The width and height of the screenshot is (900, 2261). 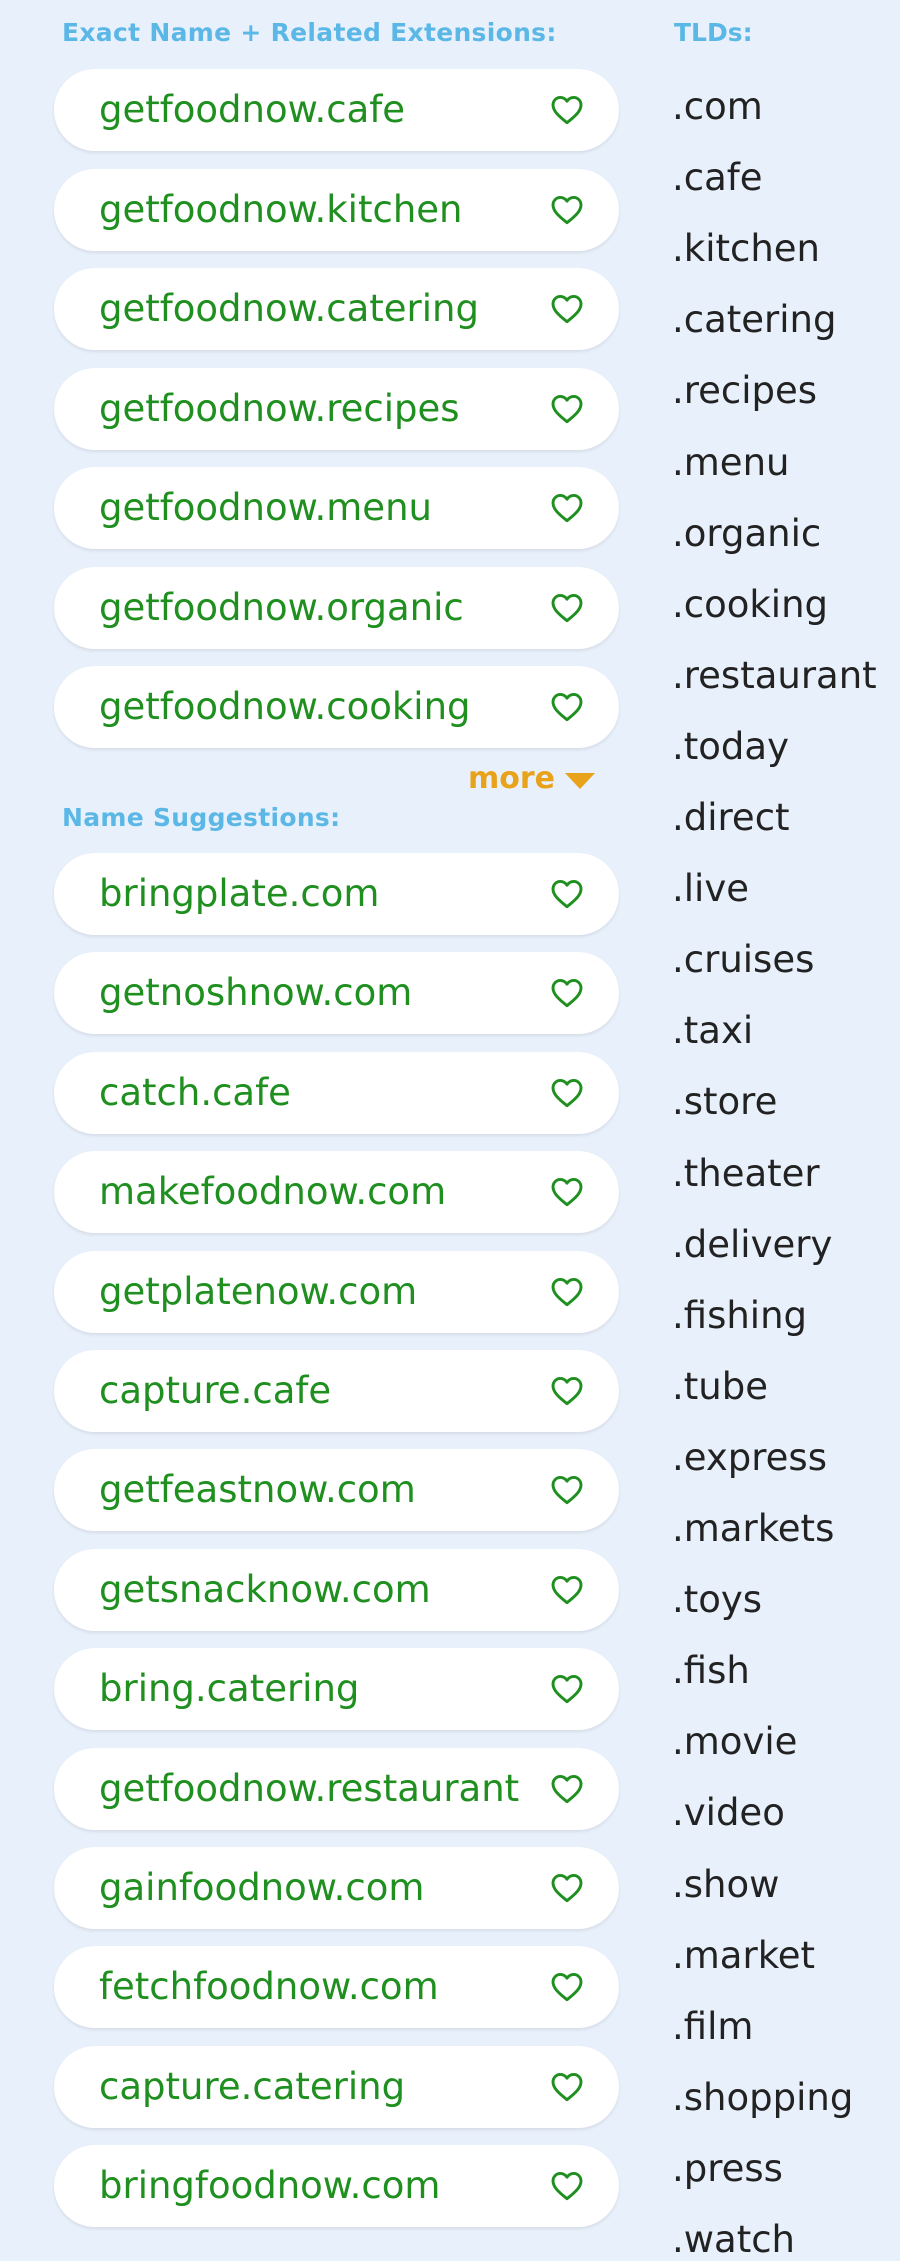 I want to click on exact-domain-pill: getfoodnow.cafe, so click(x=336, y=110).